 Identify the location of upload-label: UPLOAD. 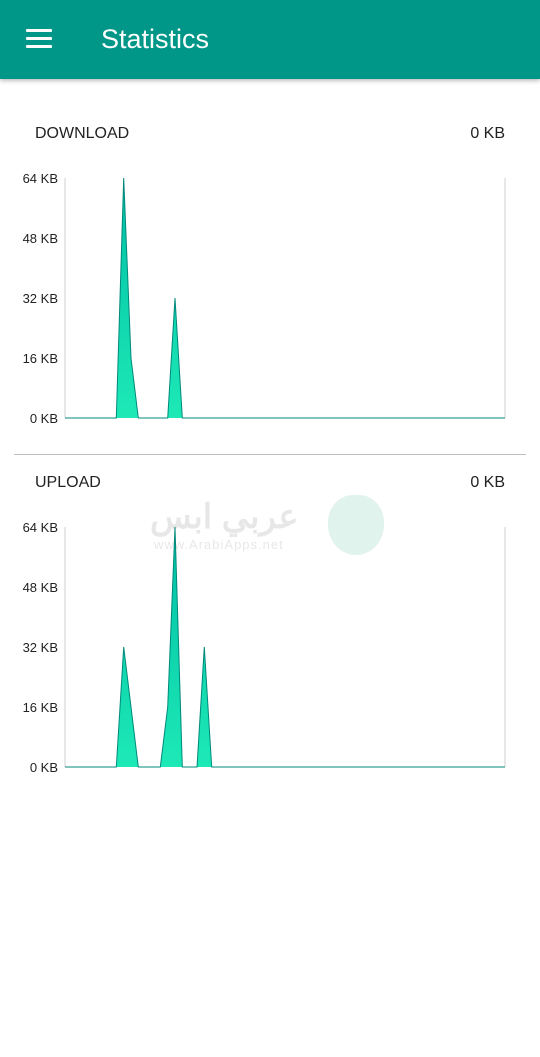
(68, 482).